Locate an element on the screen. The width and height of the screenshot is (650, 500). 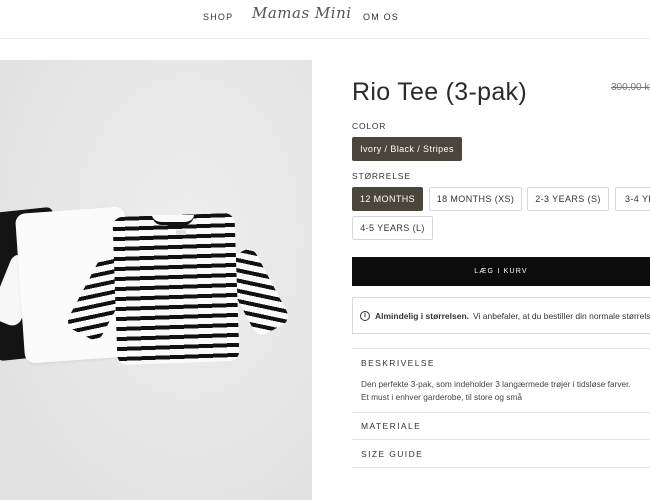
size-option-2-3-years: 2-3 YEARS (S) is located at coordinates (568, 199).